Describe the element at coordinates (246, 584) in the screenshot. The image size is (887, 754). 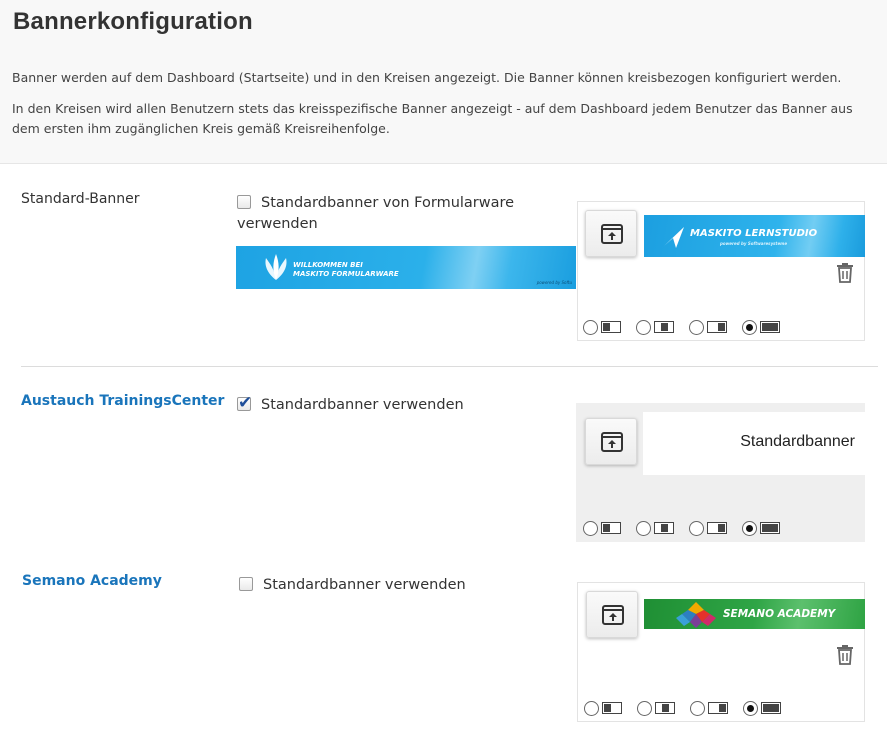
I see `semano-standard-checkbox` at that location.